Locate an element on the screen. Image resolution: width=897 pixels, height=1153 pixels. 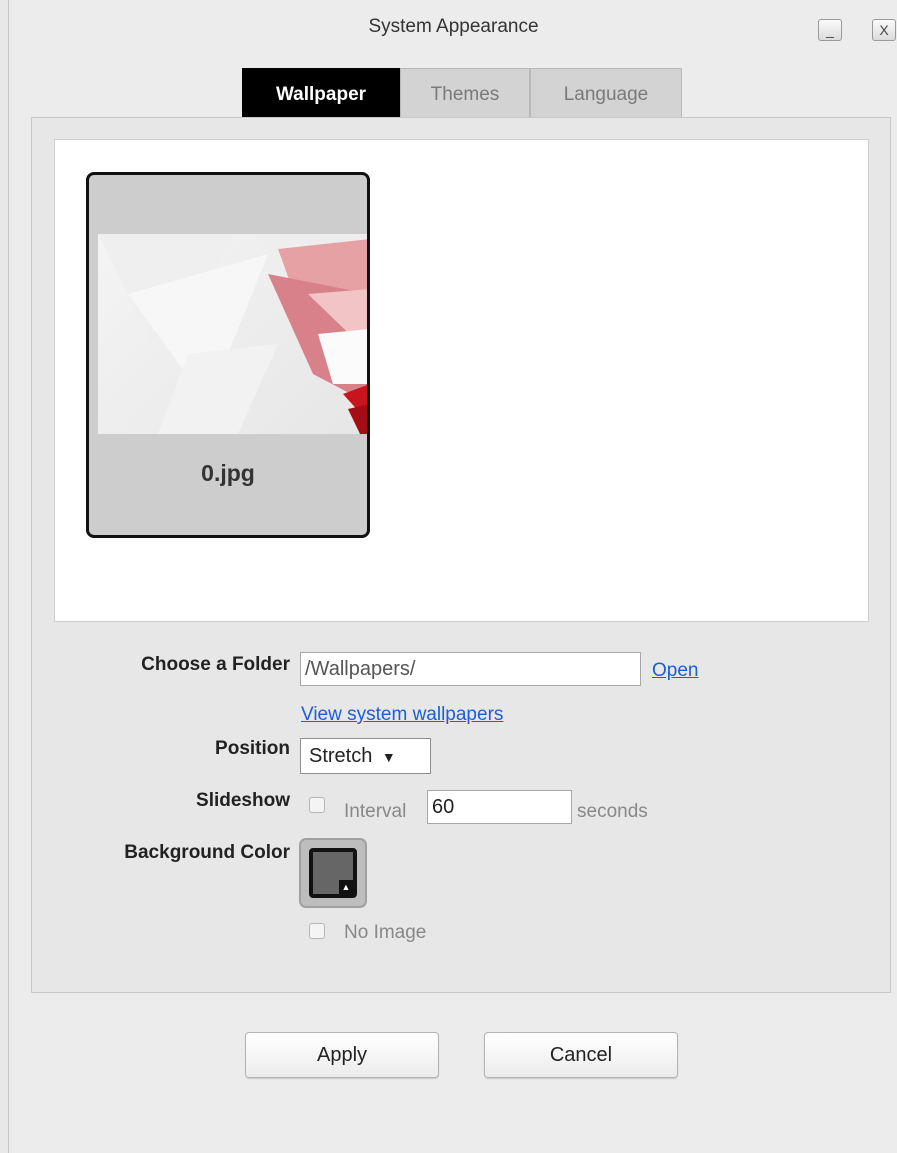
title-bar: System Appearance _ X is located at coordinates (453, 27).